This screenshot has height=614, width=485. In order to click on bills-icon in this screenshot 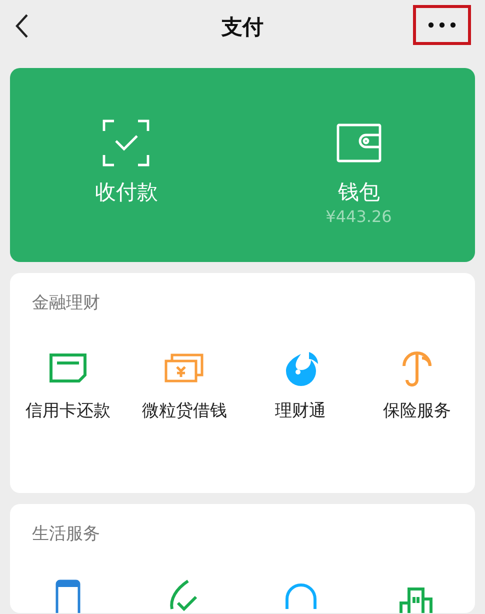, I will do `click(184, 368)`.